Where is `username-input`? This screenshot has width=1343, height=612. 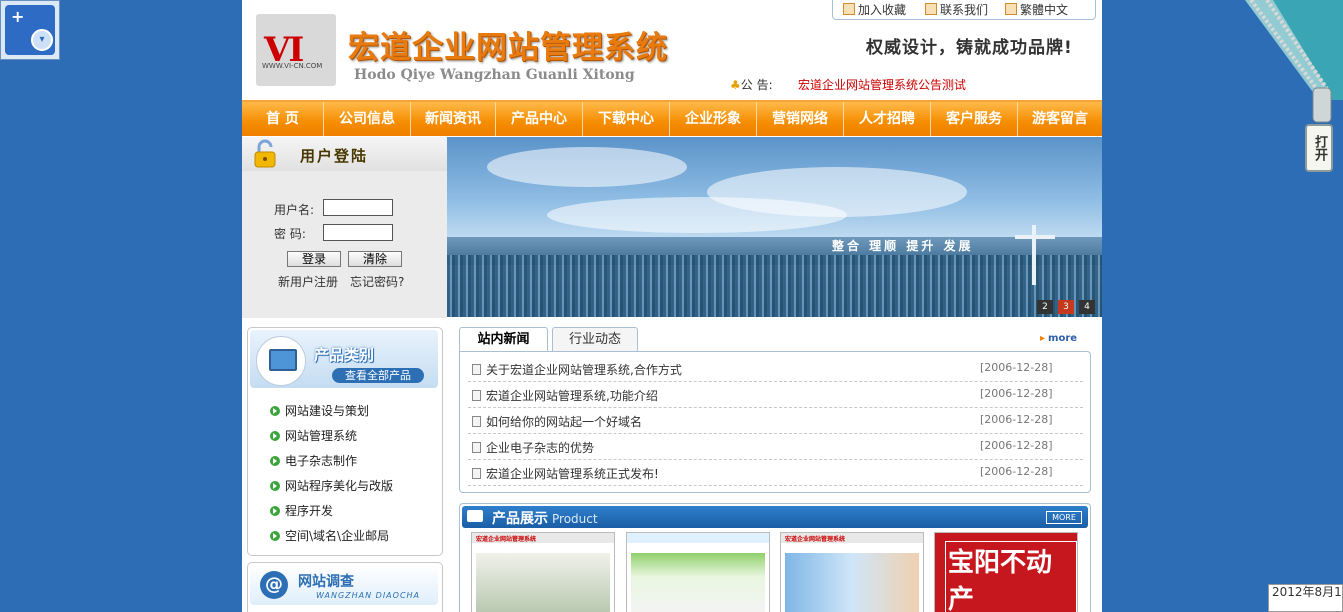 username-input is located at coordinates (358, 207).